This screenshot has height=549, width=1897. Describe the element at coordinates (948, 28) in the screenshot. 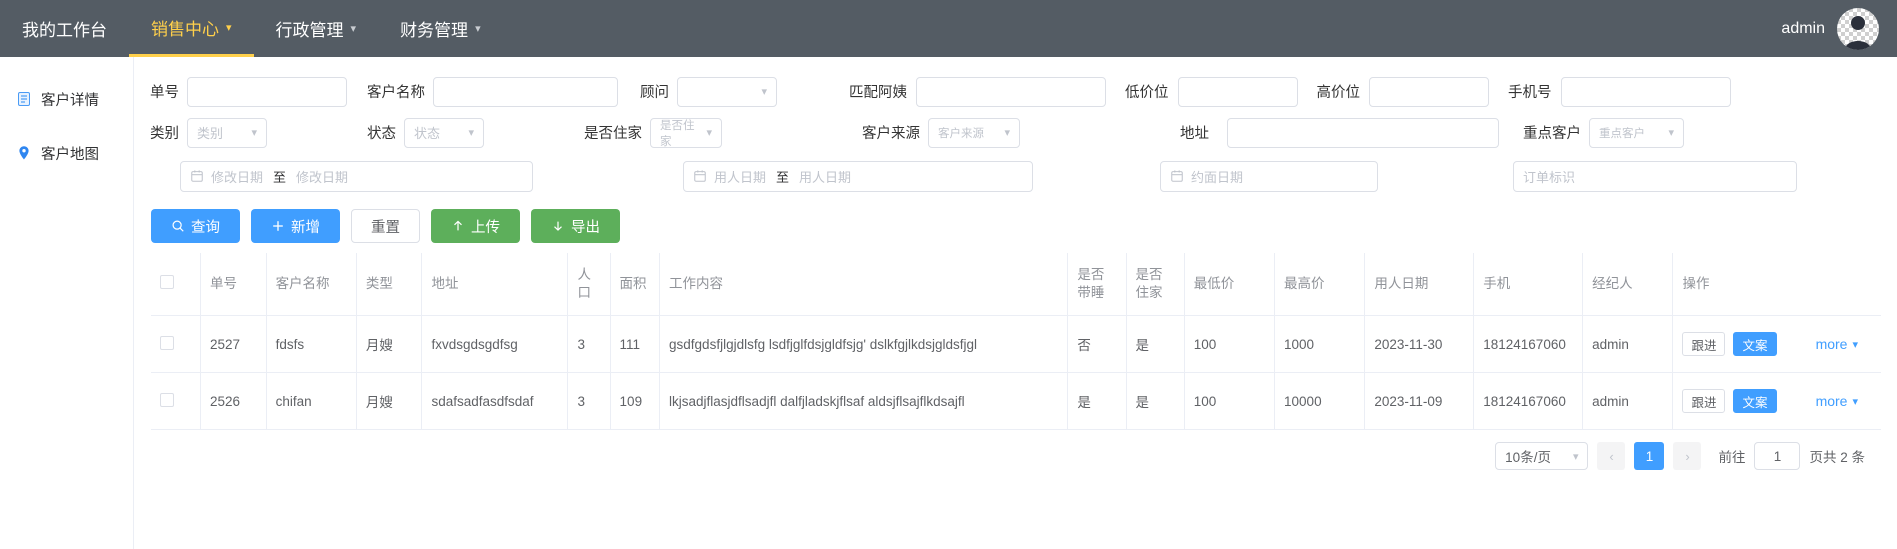

I see `top-header: 我的工作台 销售中心 ▾ 行政管理 ▾ 财务管理 ▾ admin` at that location.